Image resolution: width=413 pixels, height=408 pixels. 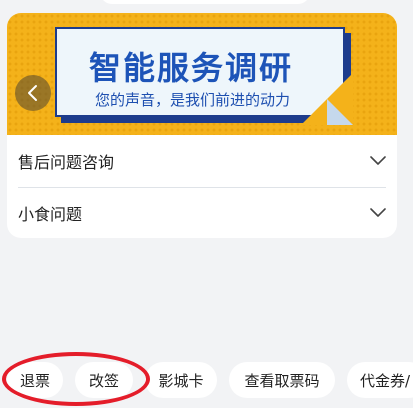 What do you see at coordinates (202, 161) in the screenshot?
I see `faq-item-after-sales: 售后问题咨询` at bounding box center [202, 161].